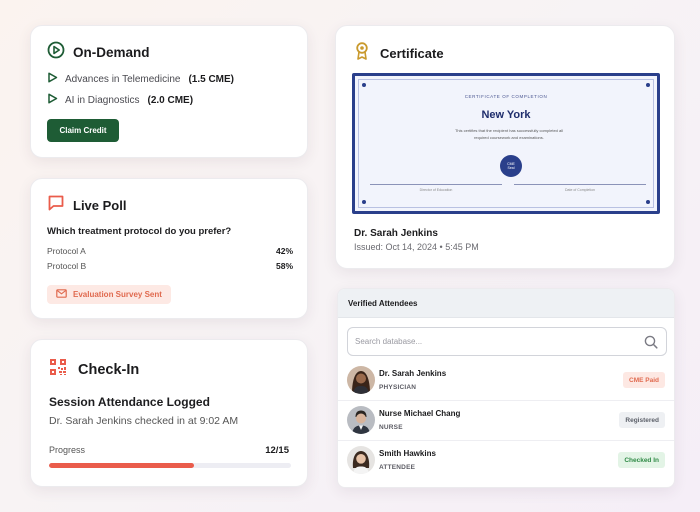 The height and width of the screenshot is (512, 700). I want to click on attendees-title: Verified Attendees, so click(383, 303).